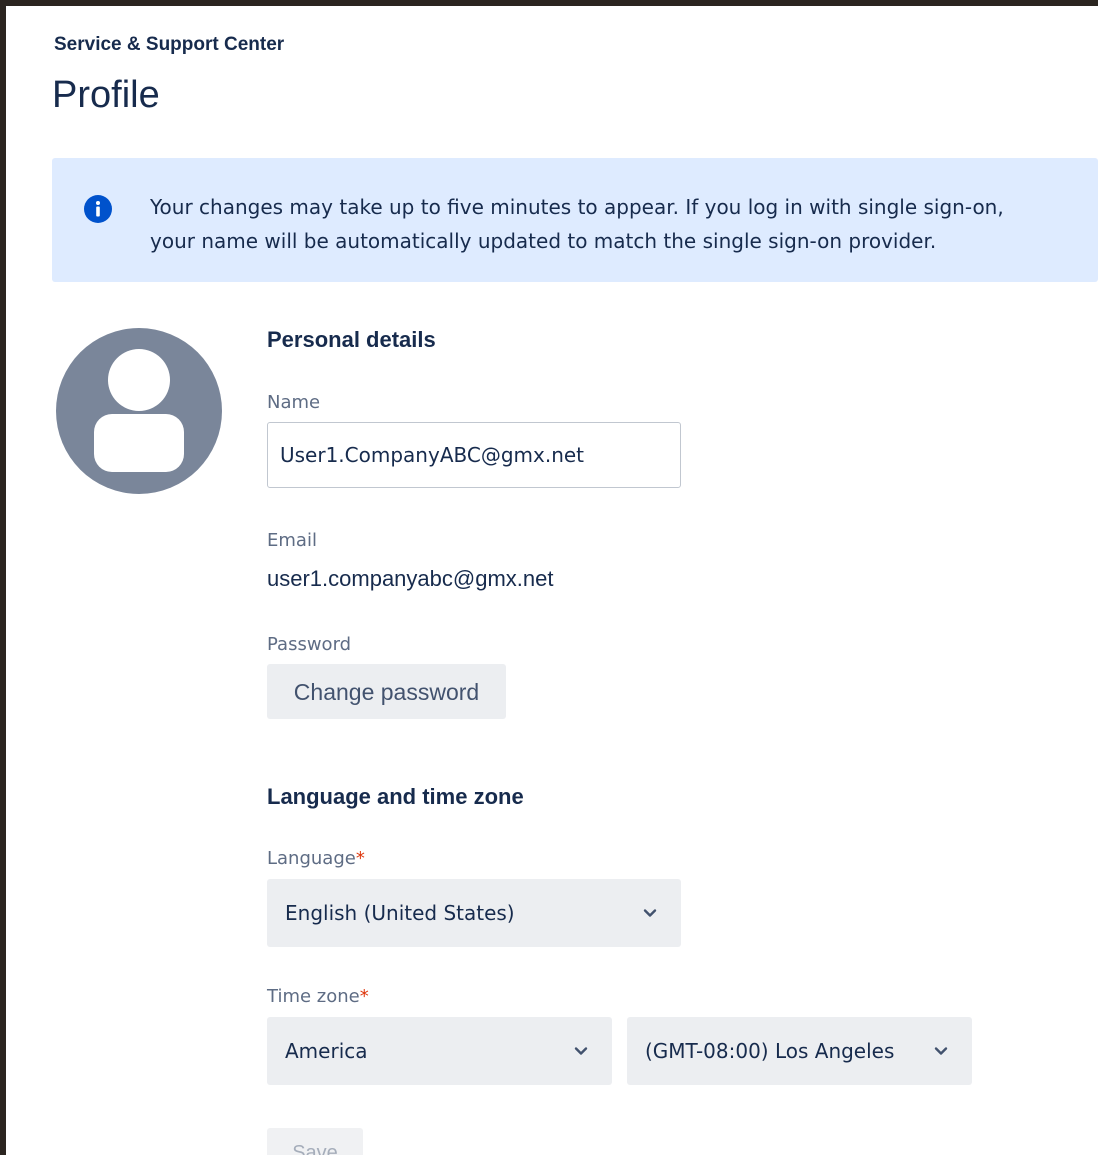 The width and height of the screenshot is (1098, 1155). What do you see at coordinates (309, 644) in the screenshot?
I see `password-label: Password` at bounding box center [309, 644].